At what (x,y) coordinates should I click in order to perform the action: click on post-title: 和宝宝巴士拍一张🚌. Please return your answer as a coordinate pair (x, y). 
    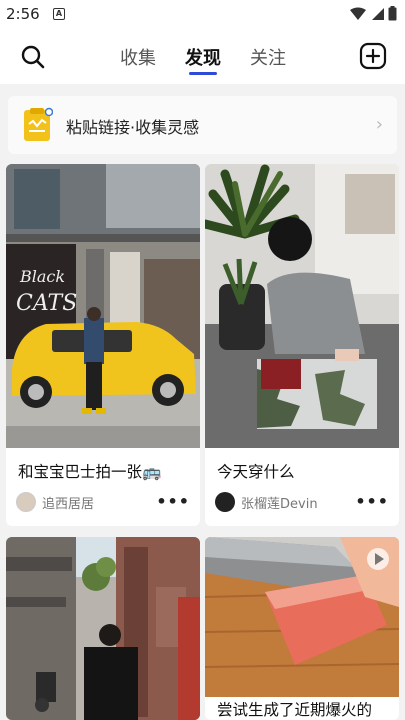
    Looking at the image, I should click on (90, 472).